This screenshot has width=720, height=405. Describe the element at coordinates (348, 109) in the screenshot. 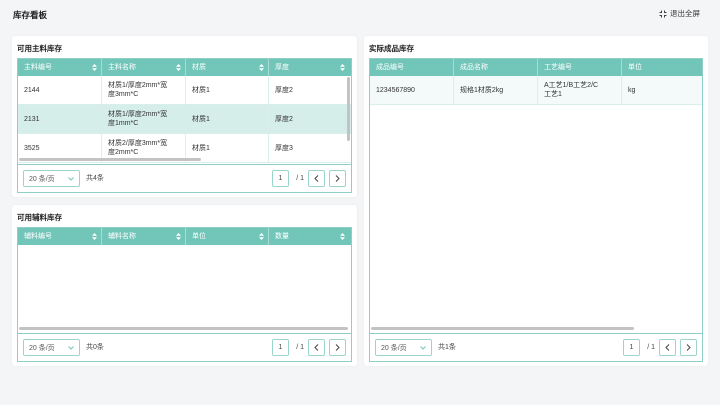

I see `vertical-scrollbar` at that location.